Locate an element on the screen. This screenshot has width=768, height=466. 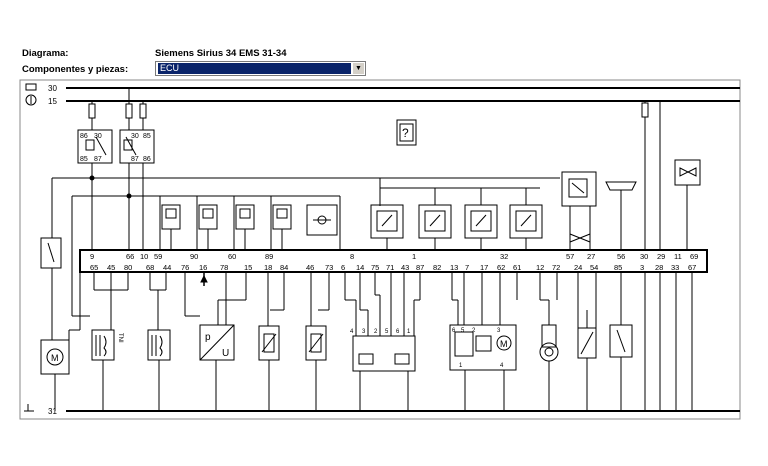
ecu-bottom-pin: 6 is located at coordinates (343, 267).